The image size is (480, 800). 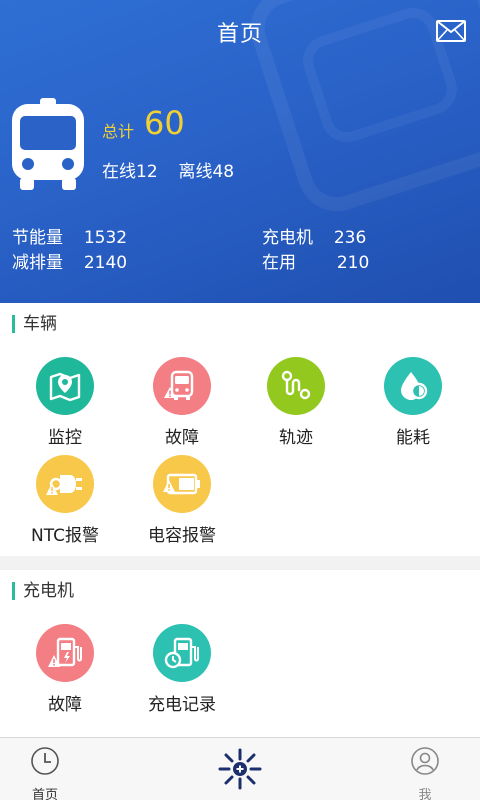 I want to click on charger-warning-icon, so click(x=65, y=653).